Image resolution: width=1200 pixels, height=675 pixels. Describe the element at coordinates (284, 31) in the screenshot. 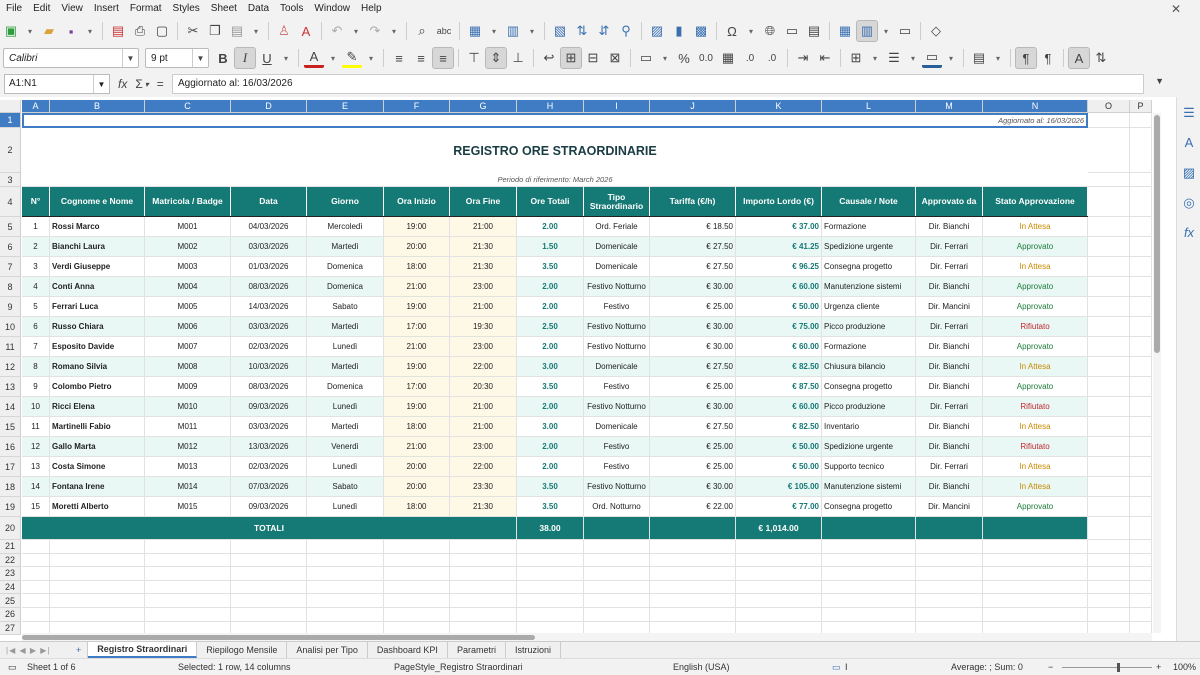

I see `clone-formatting-icon: ♙` at that location.